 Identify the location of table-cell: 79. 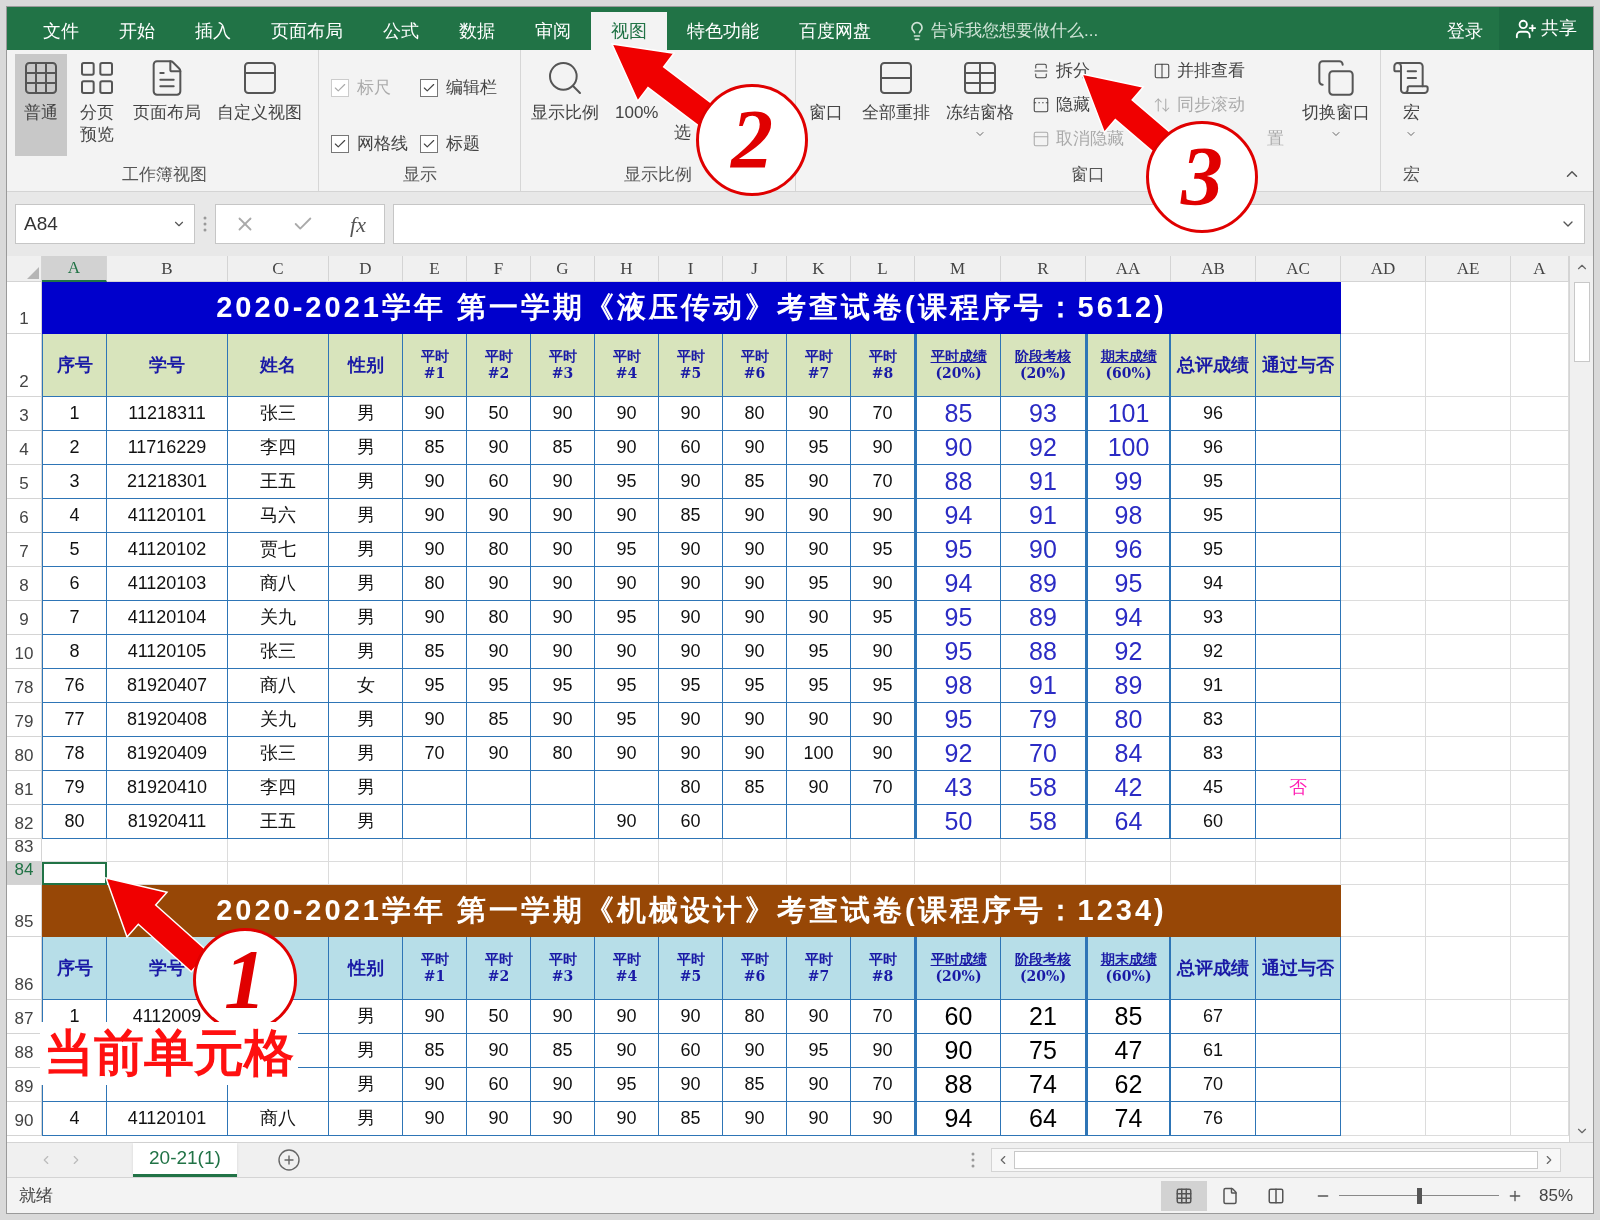
(1043, 720).